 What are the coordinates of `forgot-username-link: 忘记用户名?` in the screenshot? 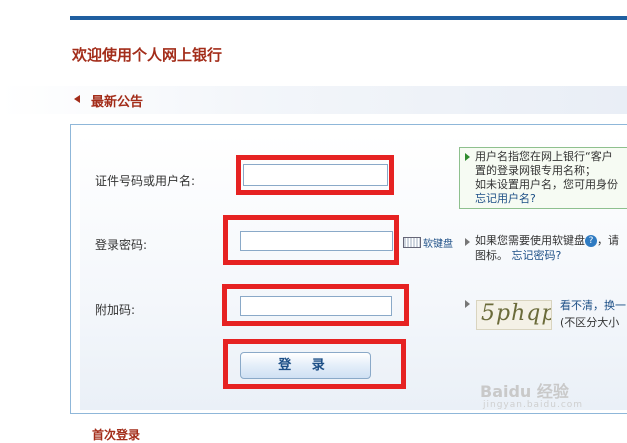 It's located at (505, 199).